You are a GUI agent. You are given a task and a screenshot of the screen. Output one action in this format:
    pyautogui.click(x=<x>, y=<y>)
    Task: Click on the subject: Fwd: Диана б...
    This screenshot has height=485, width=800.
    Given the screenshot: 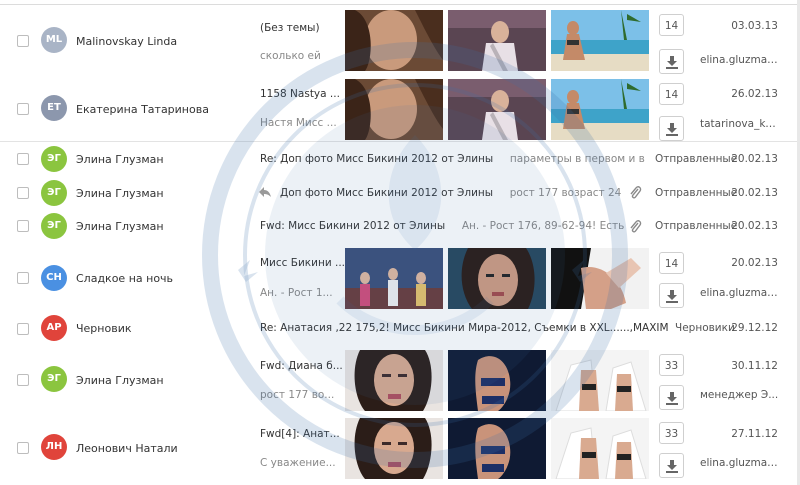 What is the action you would take?
    pyautogui.click(x=301, y=366)
    